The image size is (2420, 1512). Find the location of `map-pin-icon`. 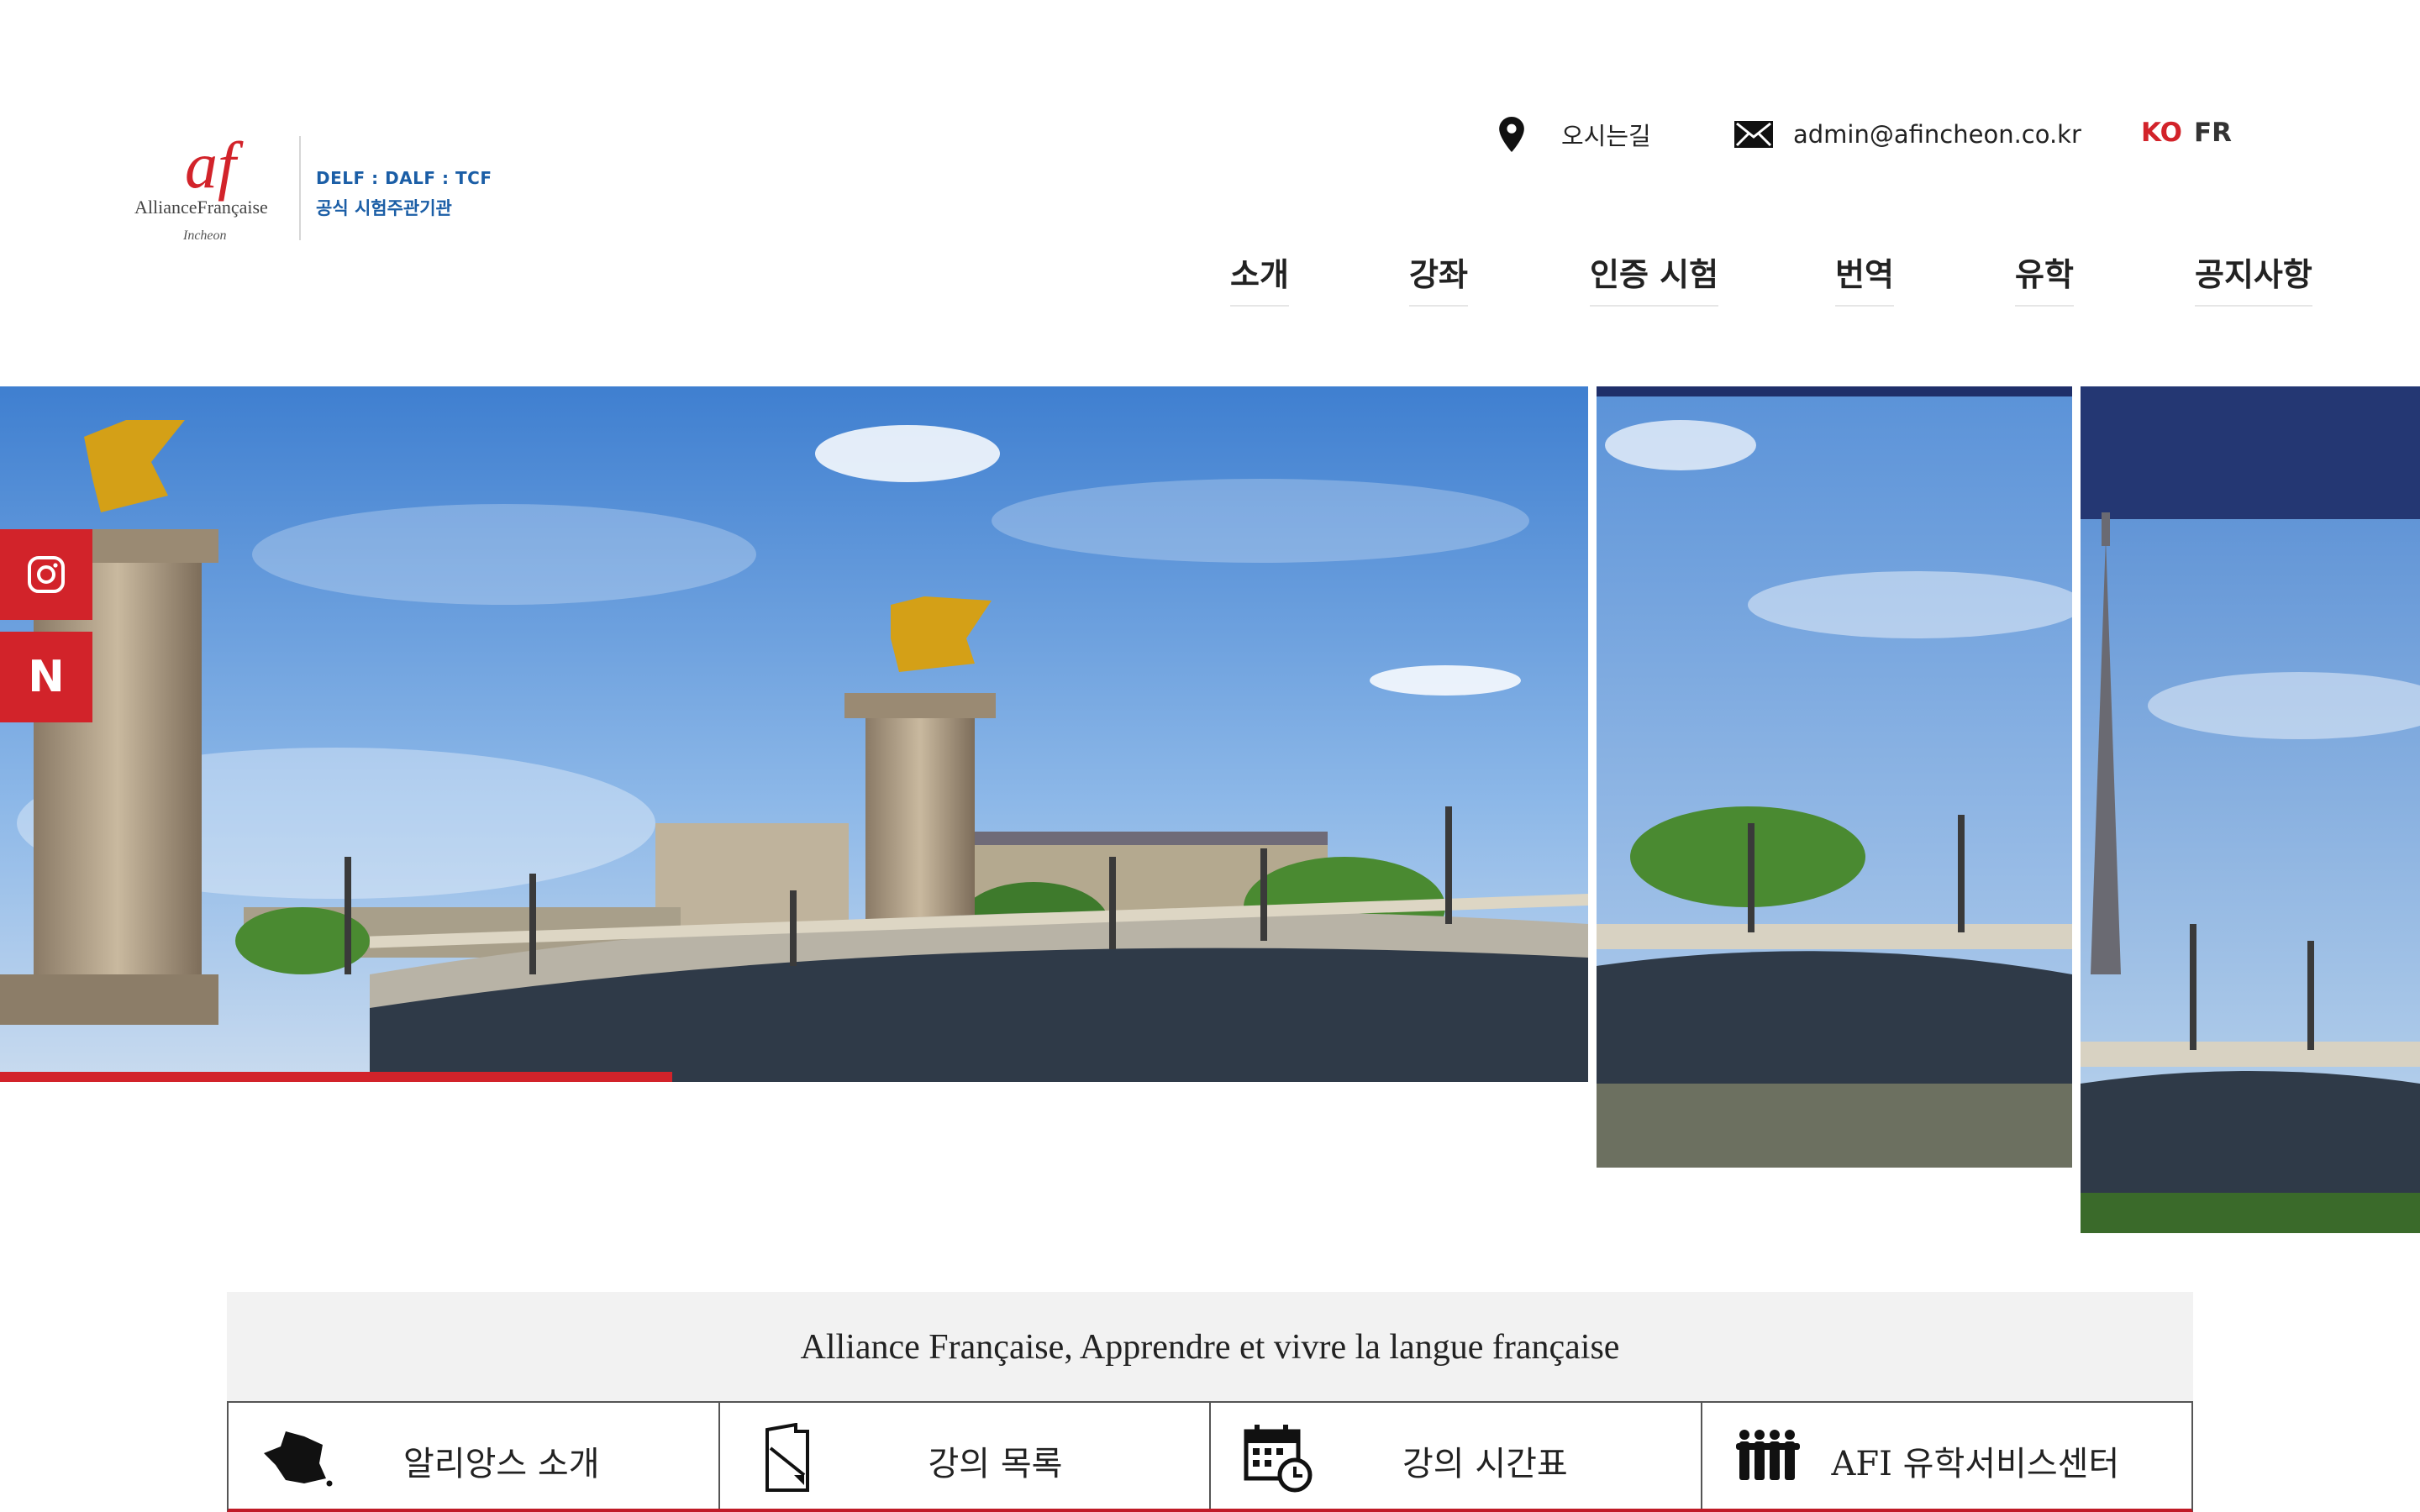

map-pin-icon is located at coordinates (1511, 134).